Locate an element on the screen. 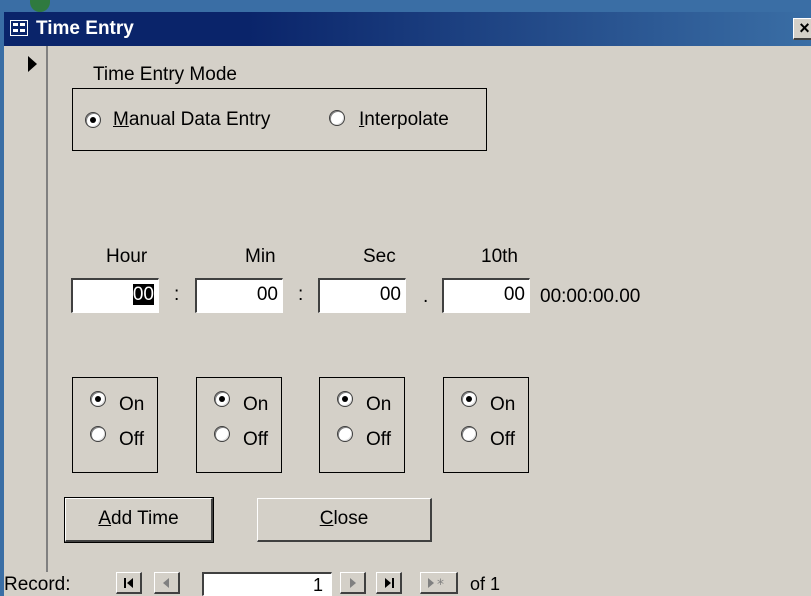 This screenshot has height=596, width=811. record-label: Record: is located at coordinates (37, 584).